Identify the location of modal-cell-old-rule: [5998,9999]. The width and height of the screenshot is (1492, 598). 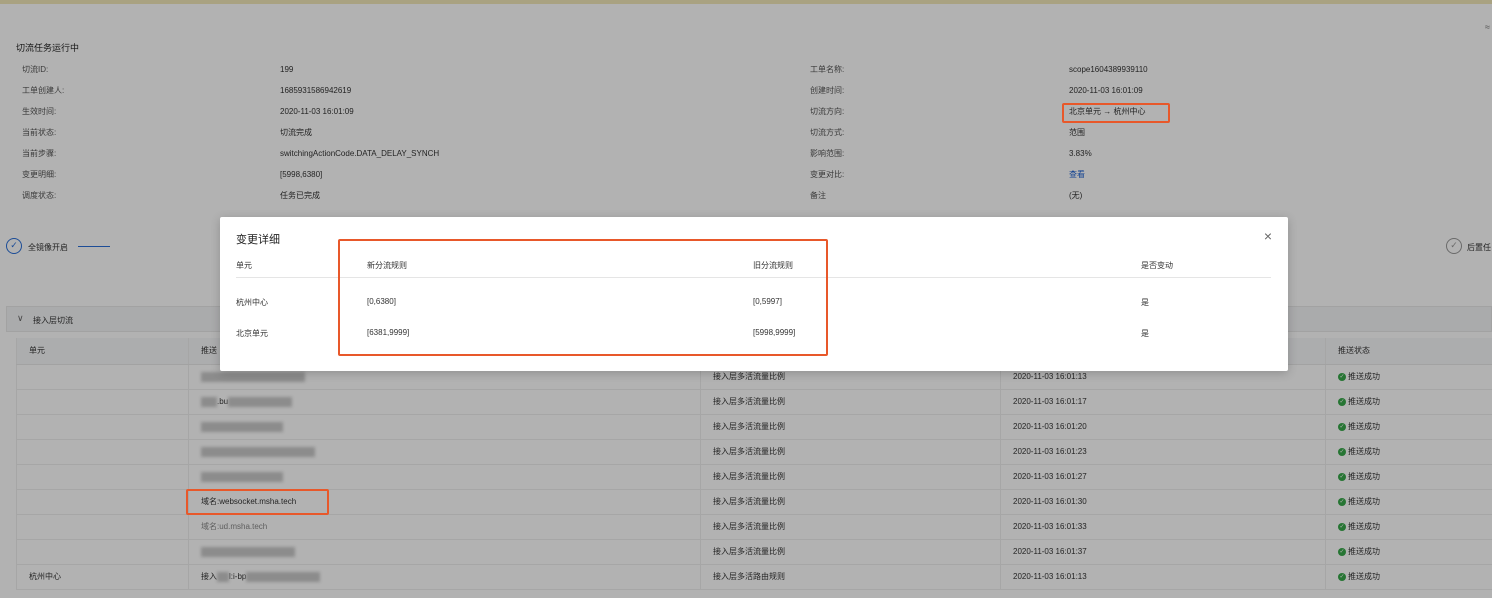
(774, 332).